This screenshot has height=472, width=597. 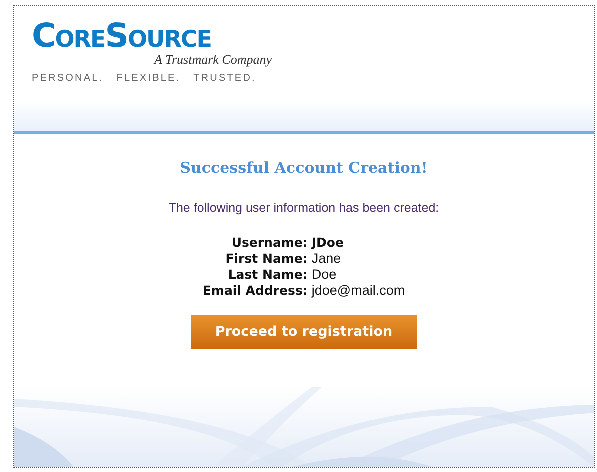 I want to click on field-value: JDoe, so click(x=328, y=243).